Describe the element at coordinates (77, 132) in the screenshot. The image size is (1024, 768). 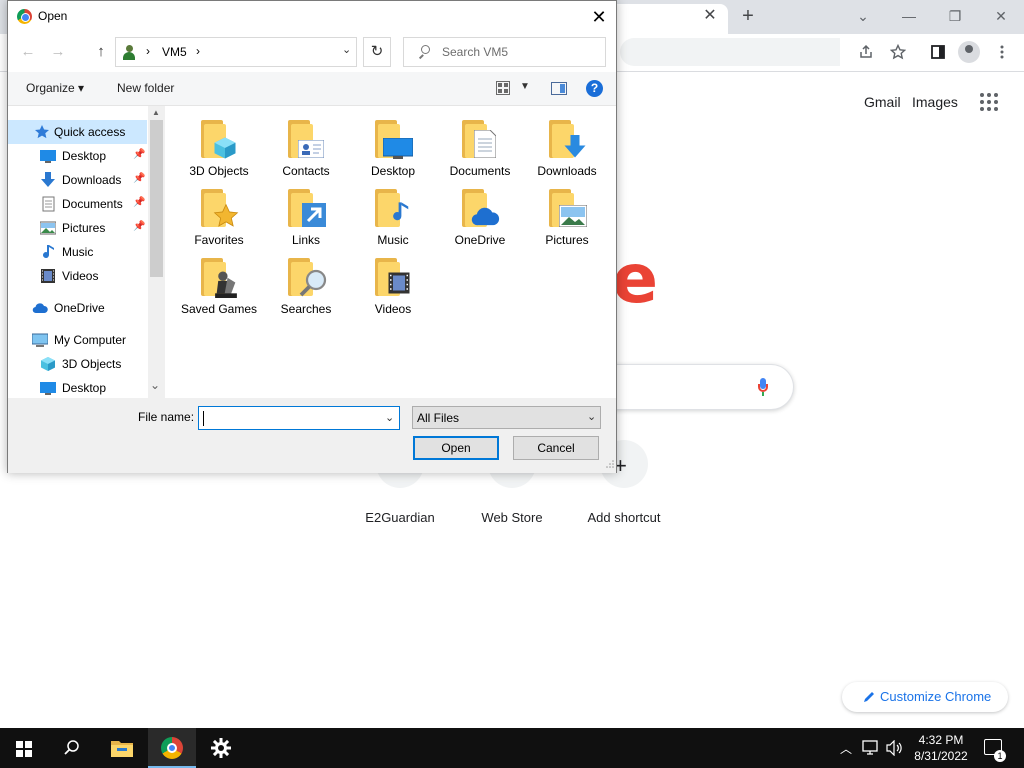
I see `nav-item-quick-access: Quick access` at that location.